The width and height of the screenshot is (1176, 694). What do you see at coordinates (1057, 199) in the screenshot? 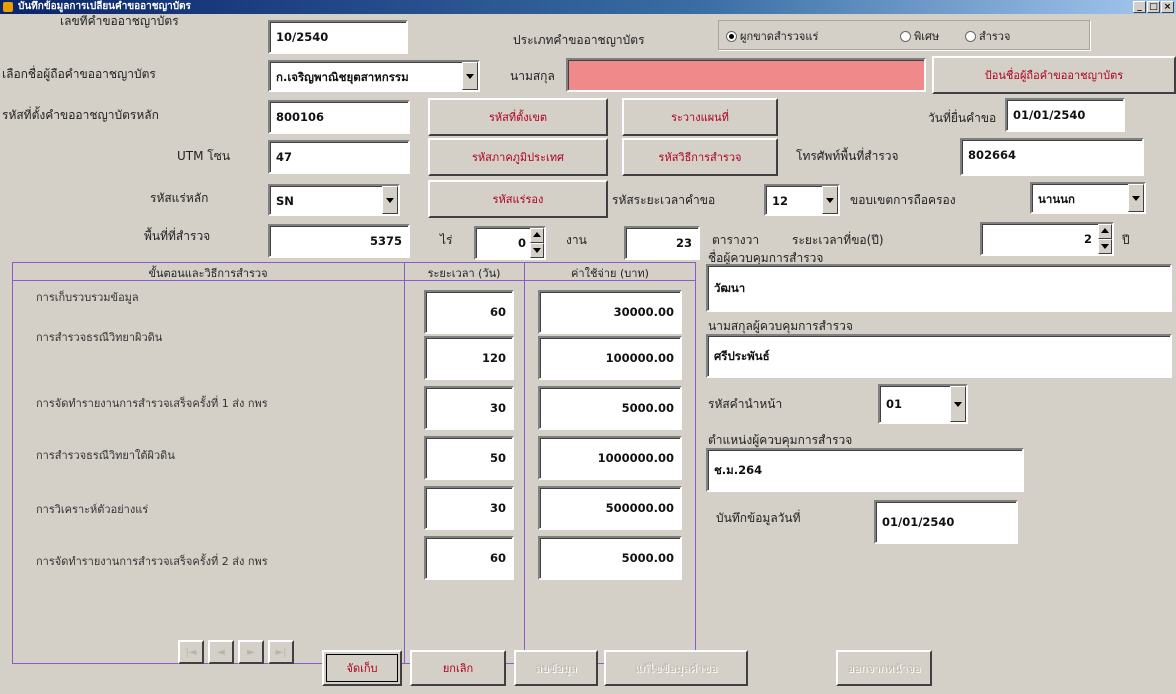
I see `unit-value: นานนก` at bounding box center [1057, 199].